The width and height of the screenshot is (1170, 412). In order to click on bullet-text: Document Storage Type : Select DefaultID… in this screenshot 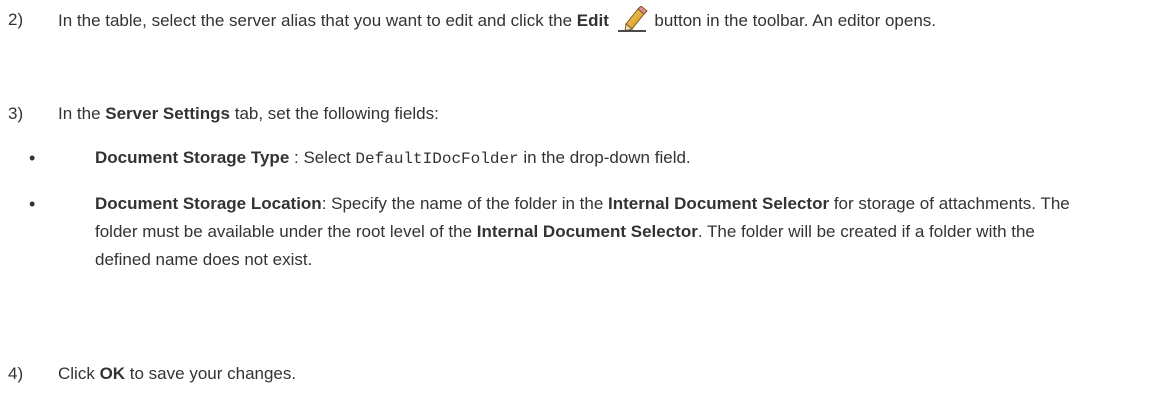, I will do `click(393, 158)`.